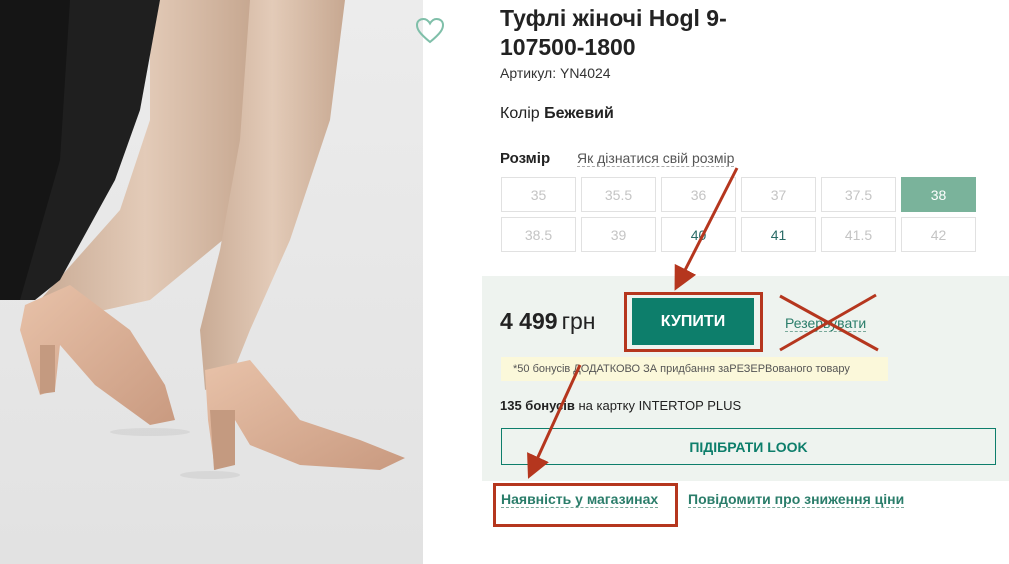 The width and height of the screenshot is (1009, 564). Describe the element at coordinates (693, 321) in the screenshot. I see `buy-button: КУПИТИ` at that location.